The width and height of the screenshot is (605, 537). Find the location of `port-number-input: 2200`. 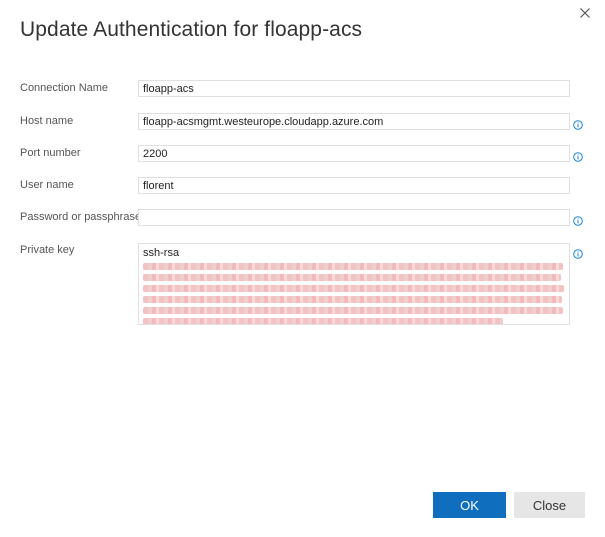

port-number-input: 2200 is located at coordinates (354, 153).